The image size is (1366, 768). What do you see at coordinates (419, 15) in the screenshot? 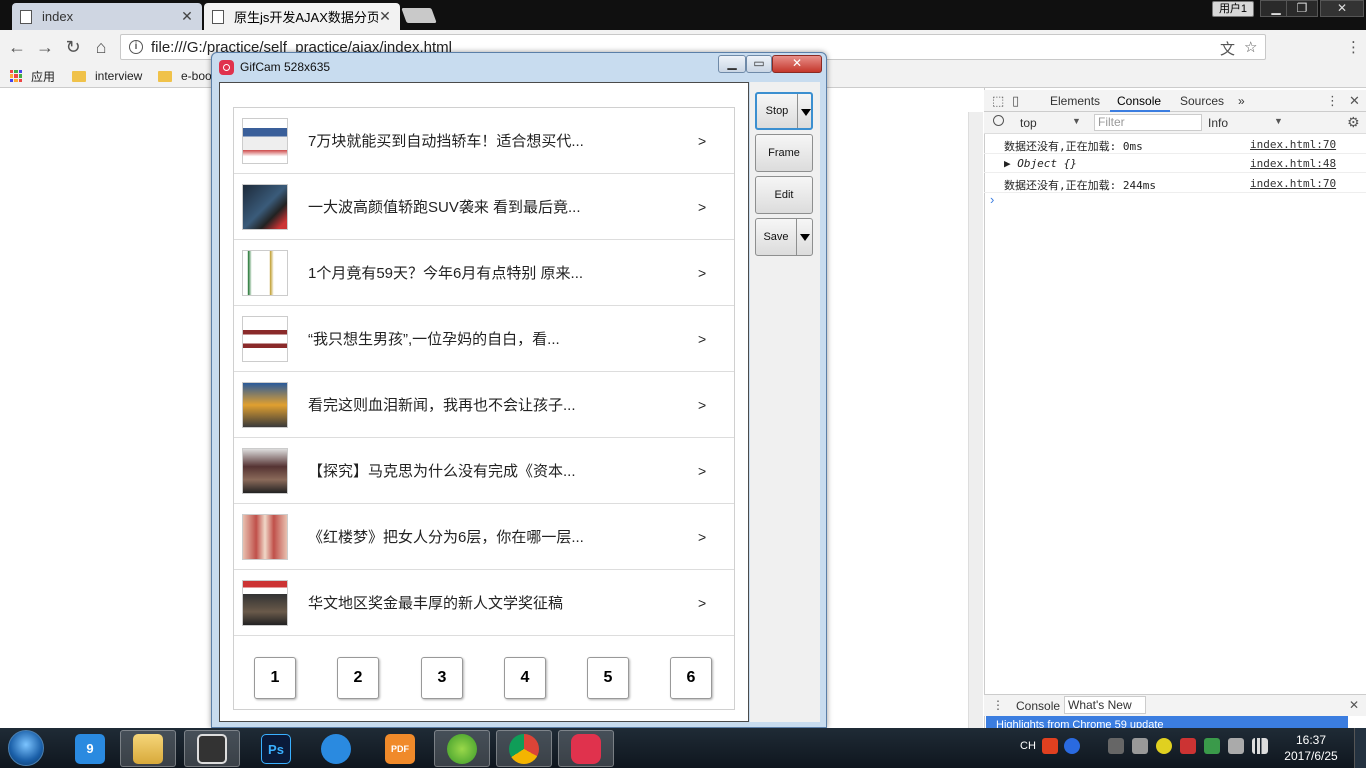
I see `new-tab-button` at bounding box center [419, 15].